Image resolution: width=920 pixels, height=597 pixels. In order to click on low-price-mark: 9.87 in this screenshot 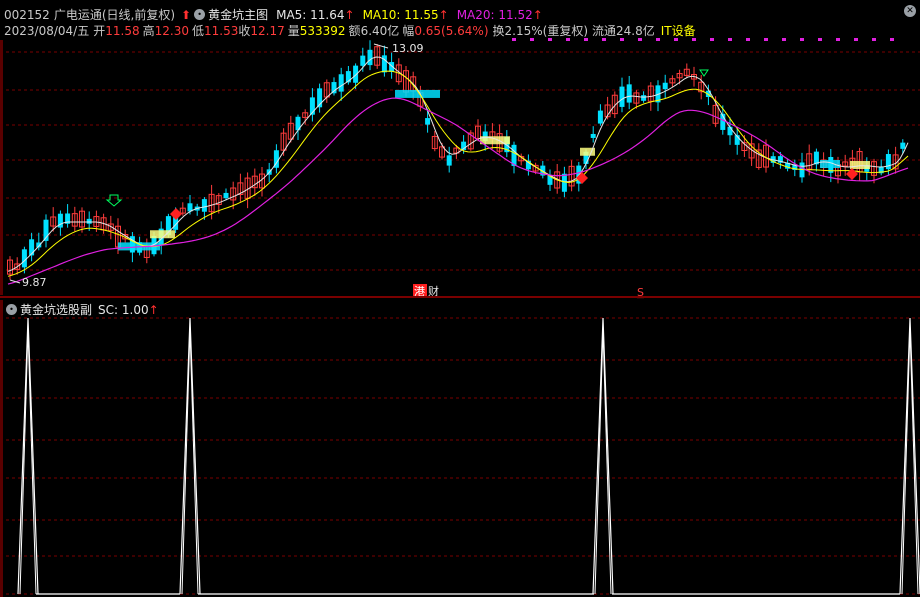, I will do `click(34, 282)`.